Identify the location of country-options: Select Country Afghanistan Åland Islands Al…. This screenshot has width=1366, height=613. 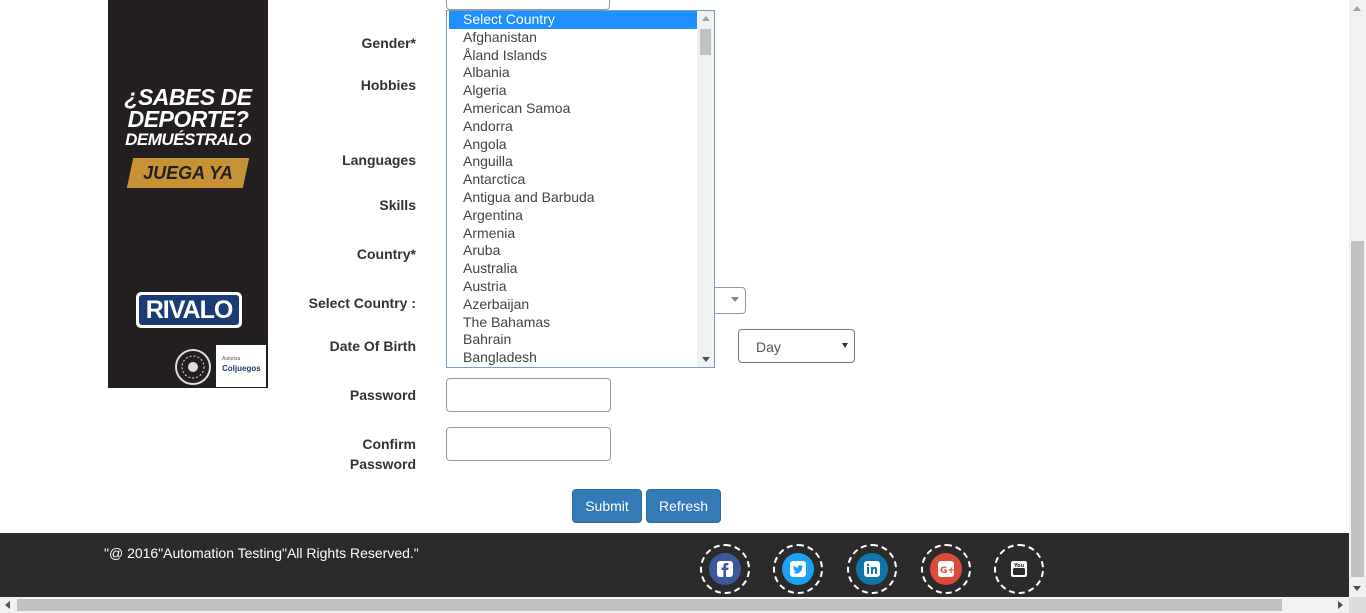
(572, 189).